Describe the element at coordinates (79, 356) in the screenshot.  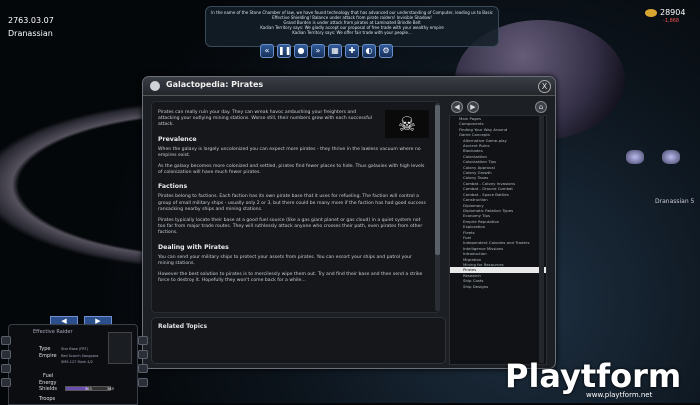
I see `empire-value: Red Scorch Sangpara` at that location.